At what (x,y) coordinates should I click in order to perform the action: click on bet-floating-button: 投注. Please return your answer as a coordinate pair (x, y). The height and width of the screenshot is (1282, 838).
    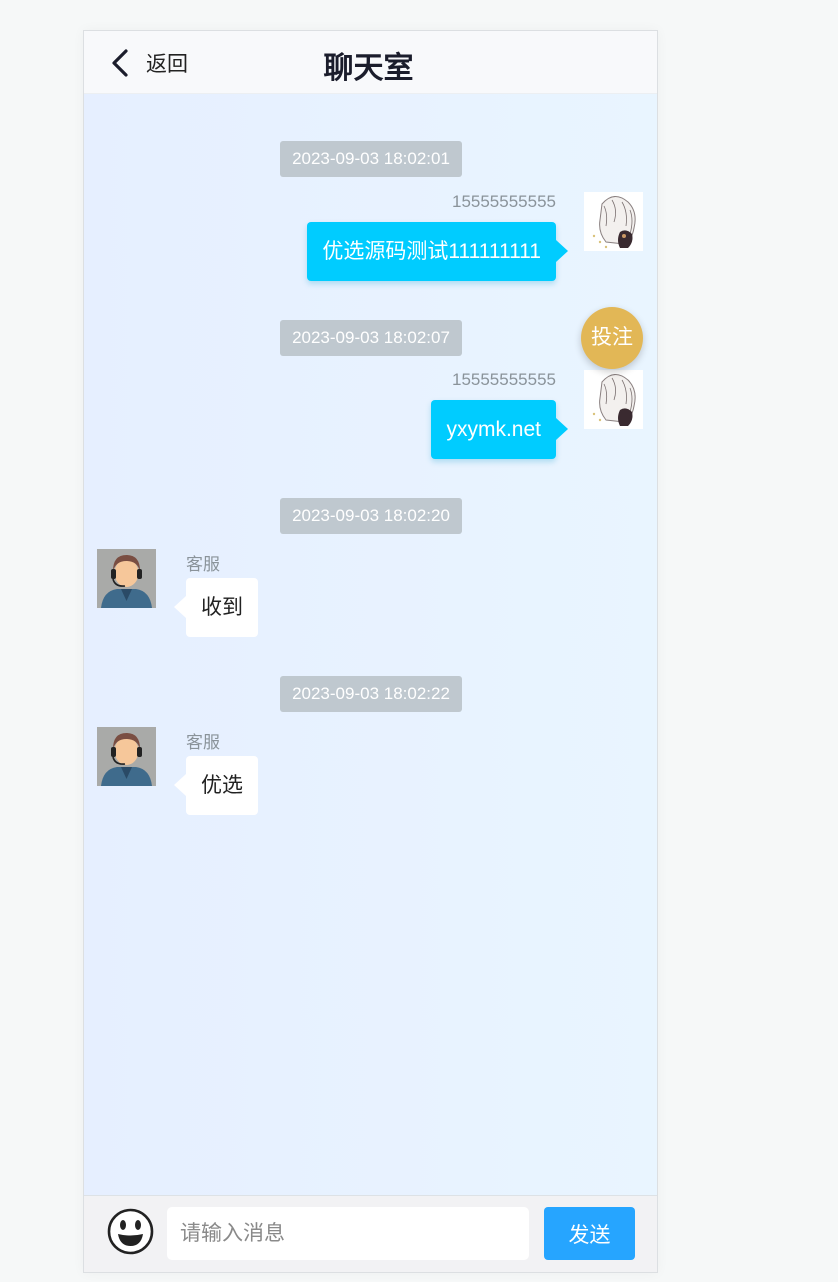
    Looking at the image, I should click on (612, 338).